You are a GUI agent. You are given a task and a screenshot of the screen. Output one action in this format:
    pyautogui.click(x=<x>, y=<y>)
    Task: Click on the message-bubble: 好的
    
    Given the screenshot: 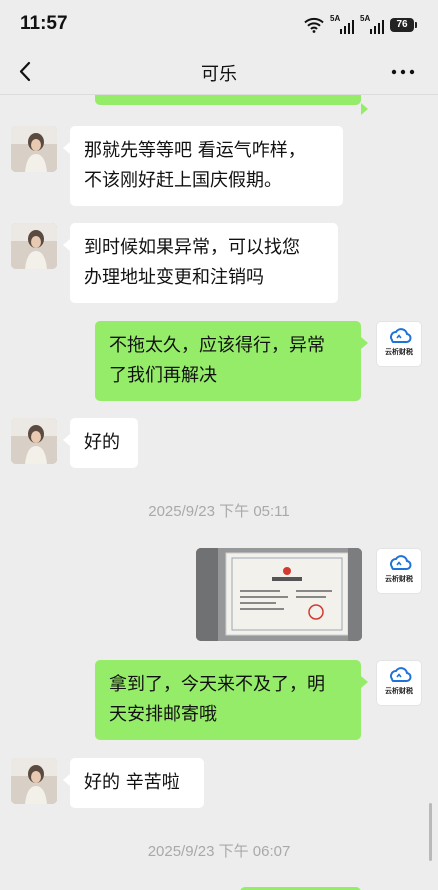 What is the action you would take?
    pyautogui.click(x=100, y=443)
    